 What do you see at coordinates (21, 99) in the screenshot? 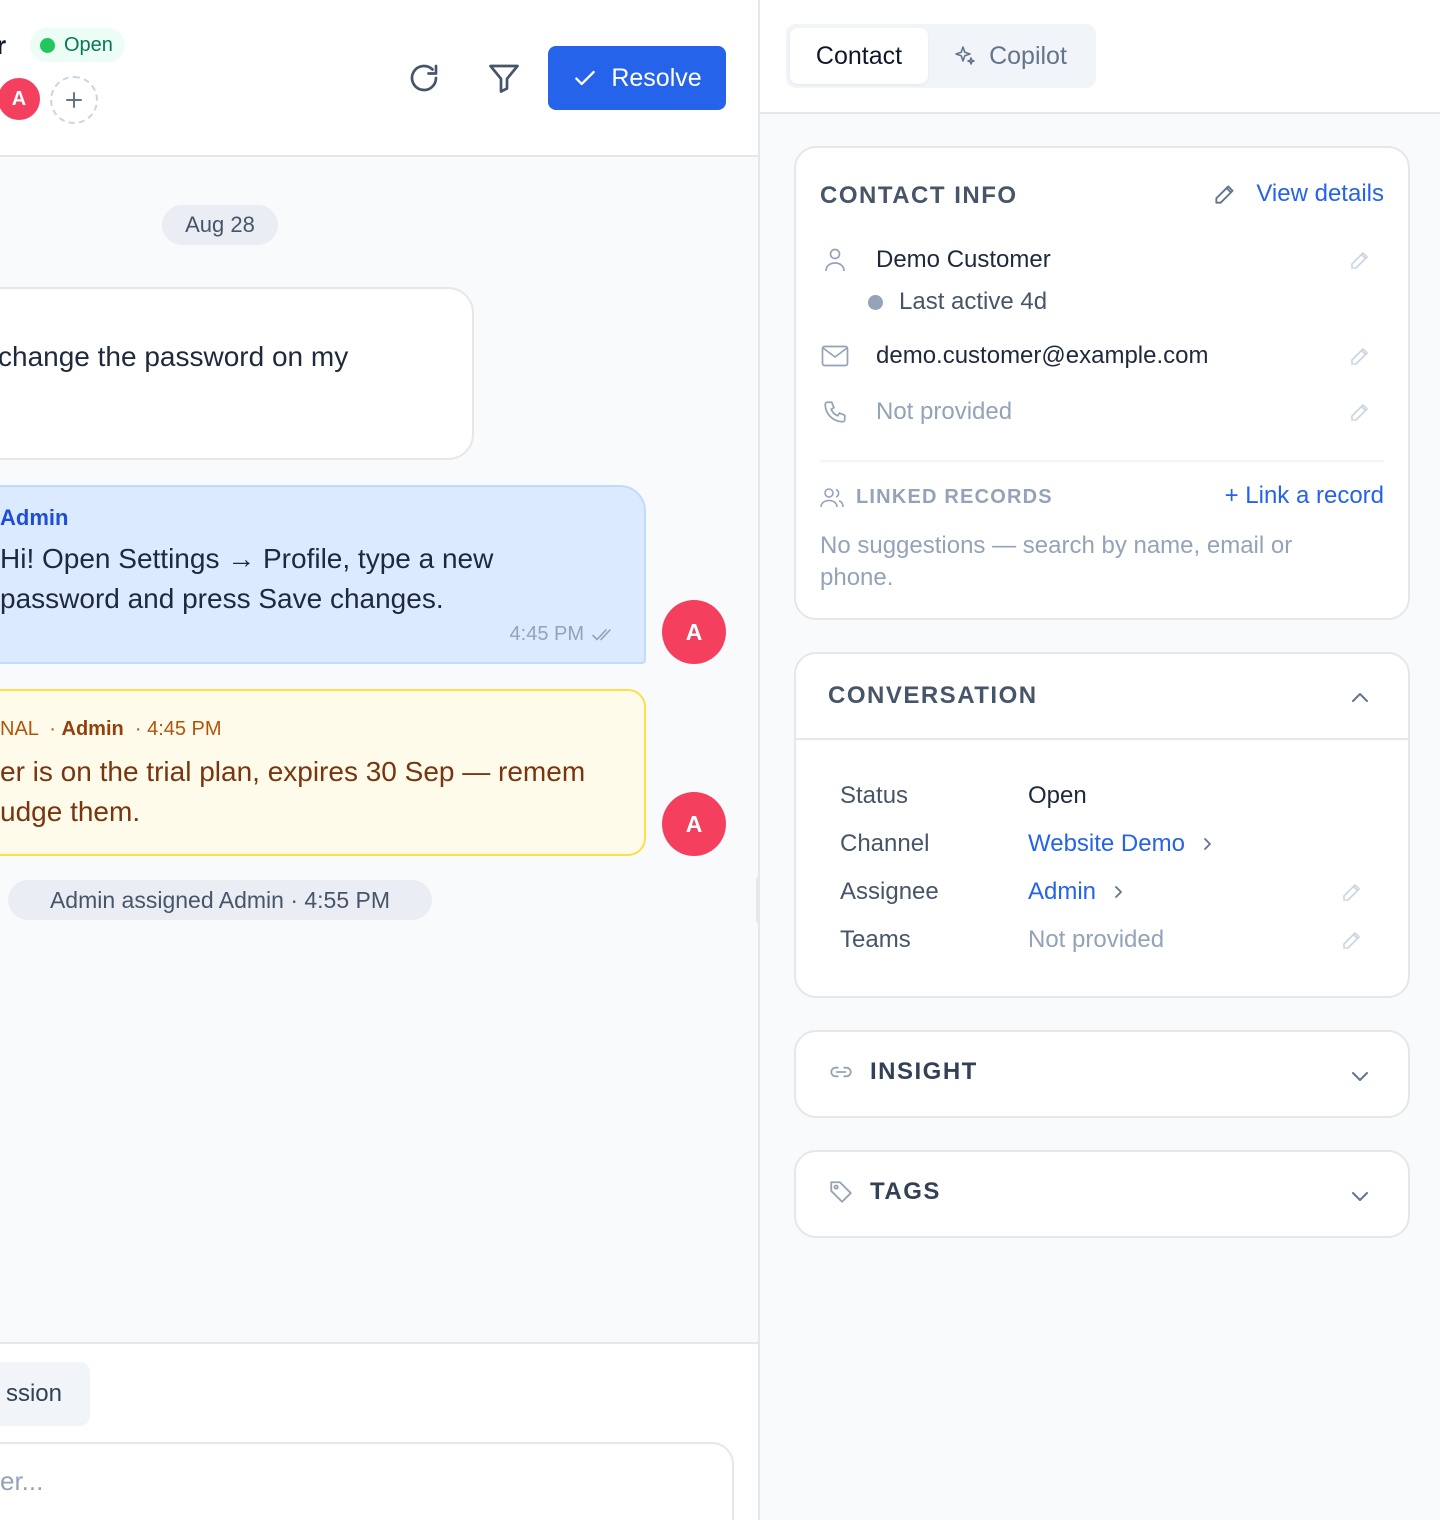
I see `assignee-avatar: A` at bounding box center [21, 99].